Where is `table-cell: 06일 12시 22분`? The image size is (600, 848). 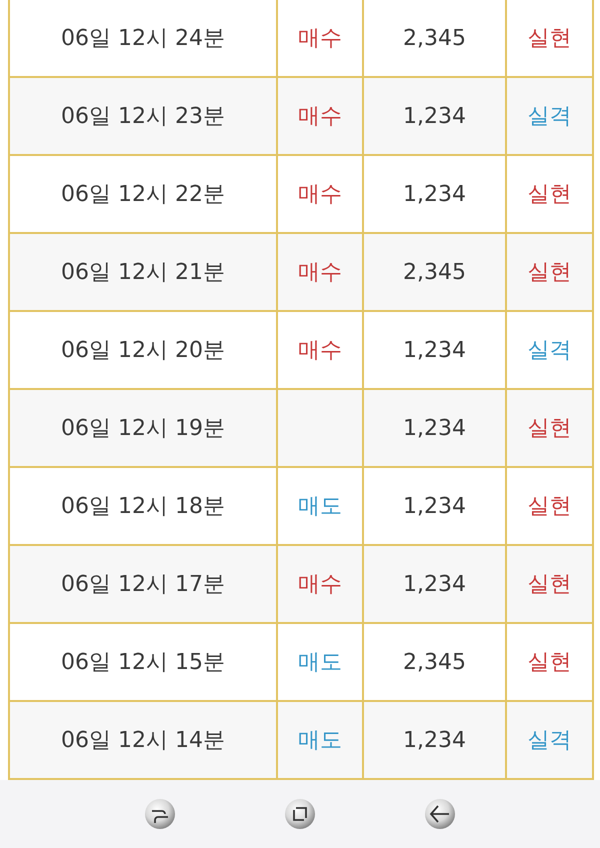
table-cell: 06일 12시 22분 is located at coordinates (144, 194).